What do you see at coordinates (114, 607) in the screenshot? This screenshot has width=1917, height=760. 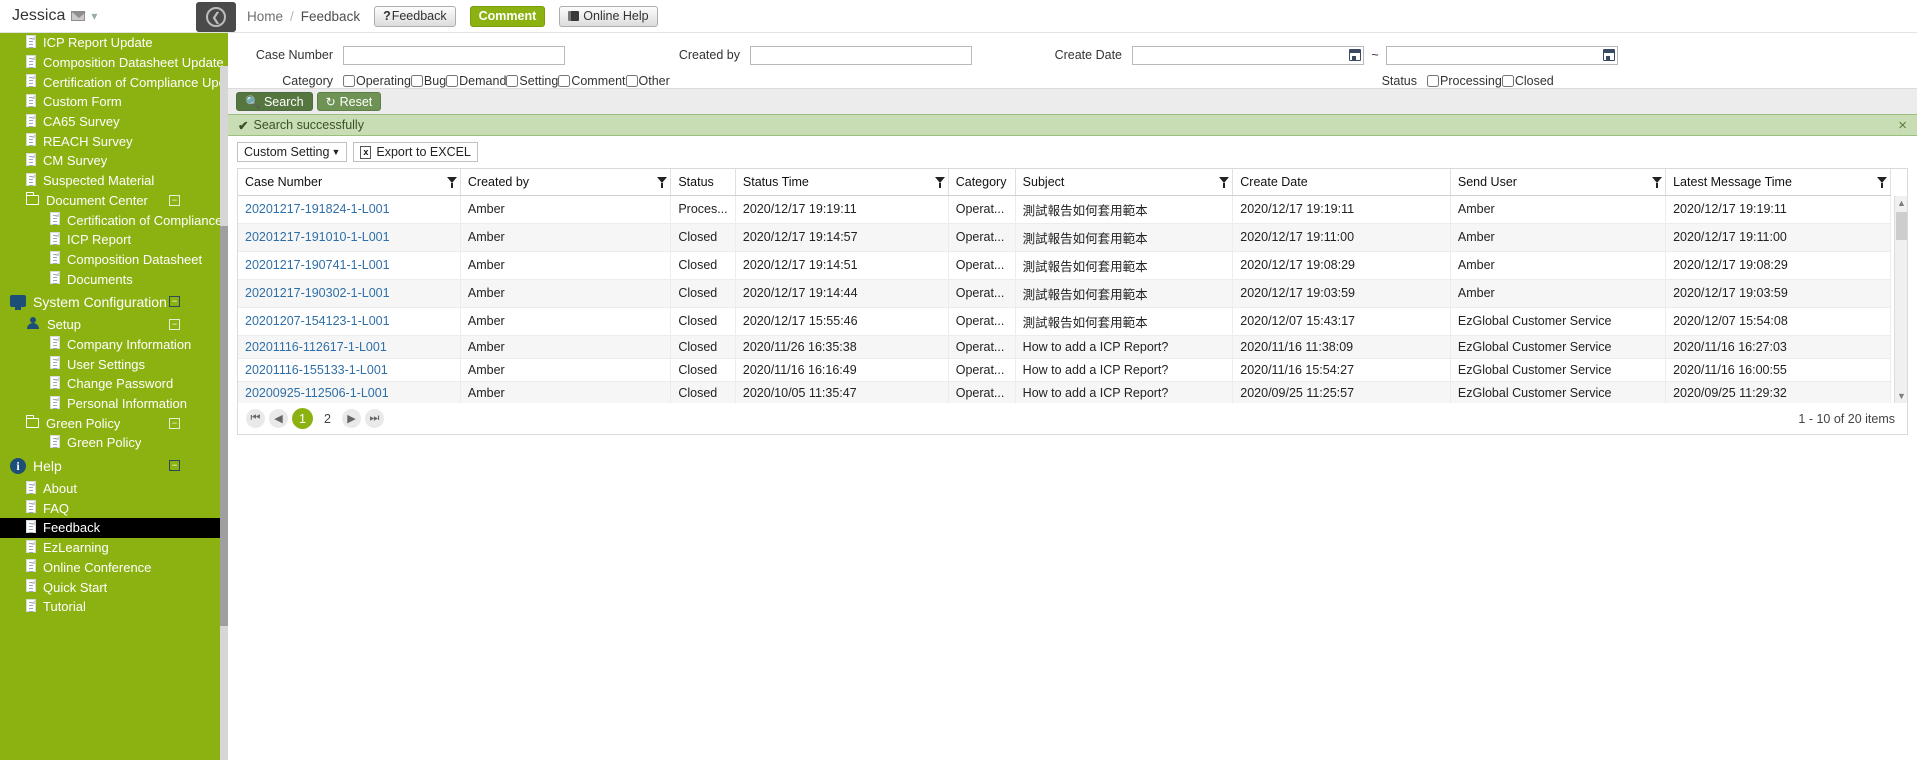 I see `sidebar-item-tutorial: Tutorial` at bounding box center [114, 607].